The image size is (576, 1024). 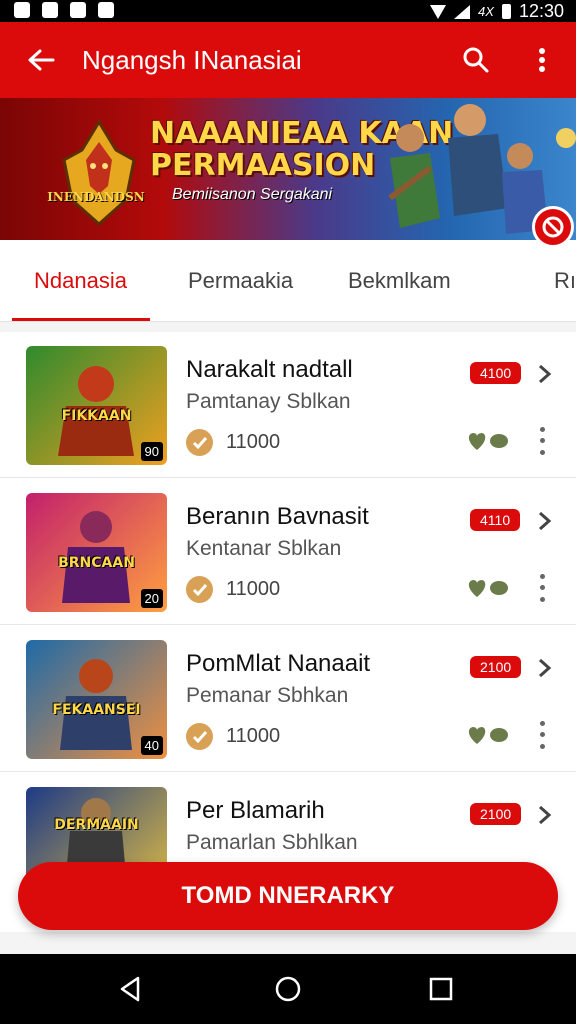 I want to click on app-bar: Ngangsh INanasiai, so click(x=288, y=60).